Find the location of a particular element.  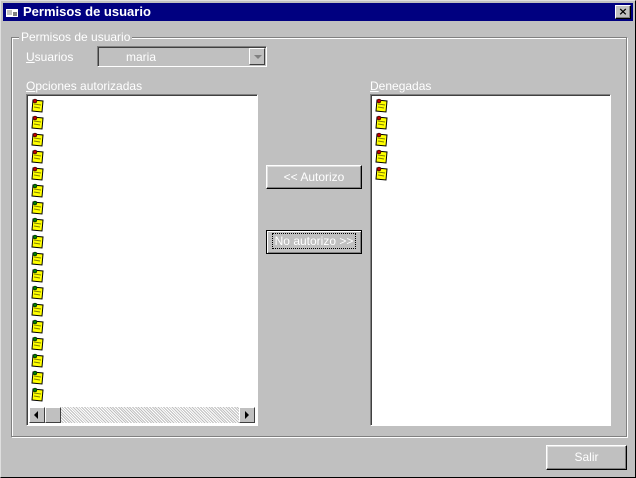

list-item-label: Clientes is located at coordinates (71, 377).